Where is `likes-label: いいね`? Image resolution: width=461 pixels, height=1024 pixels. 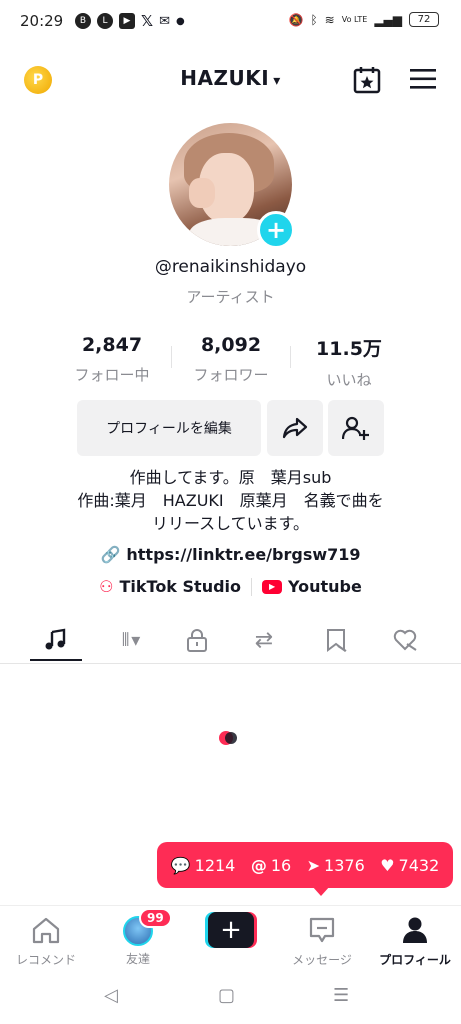 likes-label: いいね is located at coordinates (349, 380).